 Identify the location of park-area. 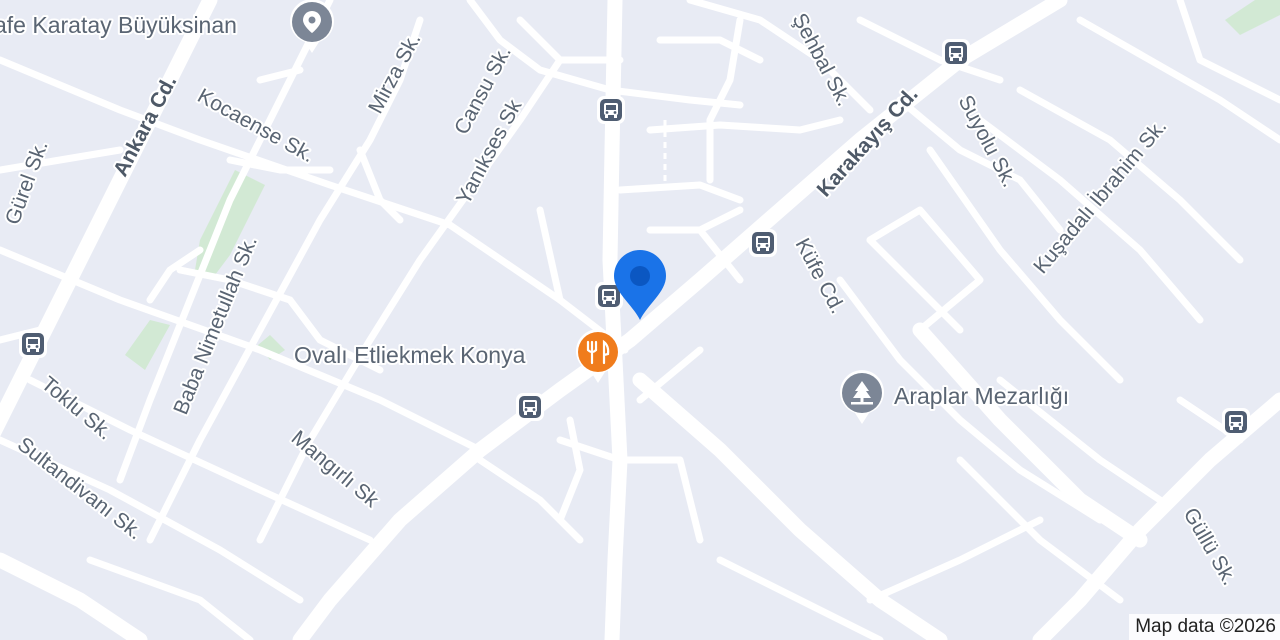
(1252, 17).